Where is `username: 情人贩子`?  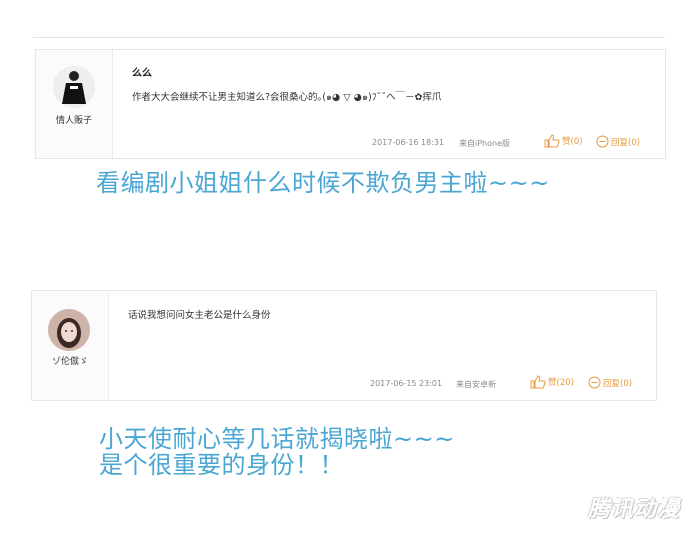
username: 情人贩子 is located at coordinates (74, 119).